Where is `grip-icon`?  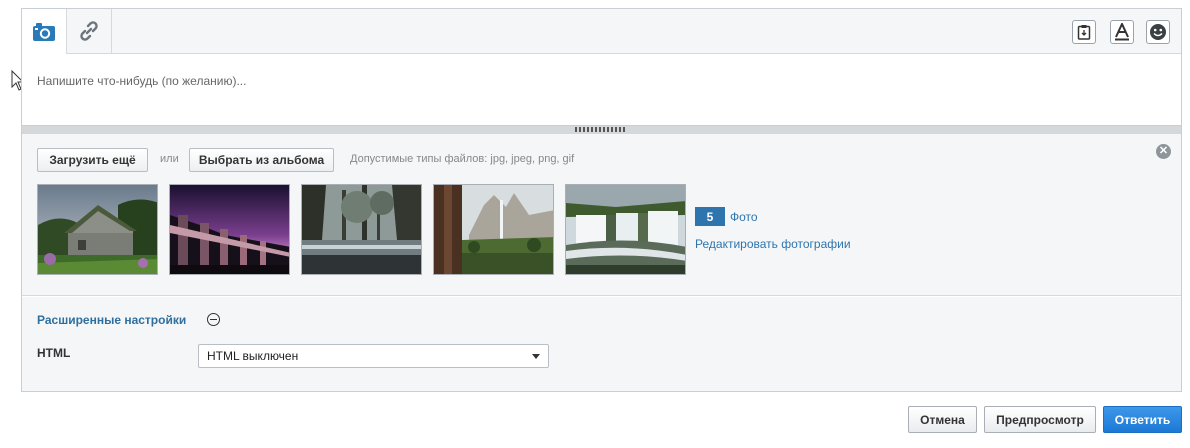
grip-icon is located at coordinates (601, 129).